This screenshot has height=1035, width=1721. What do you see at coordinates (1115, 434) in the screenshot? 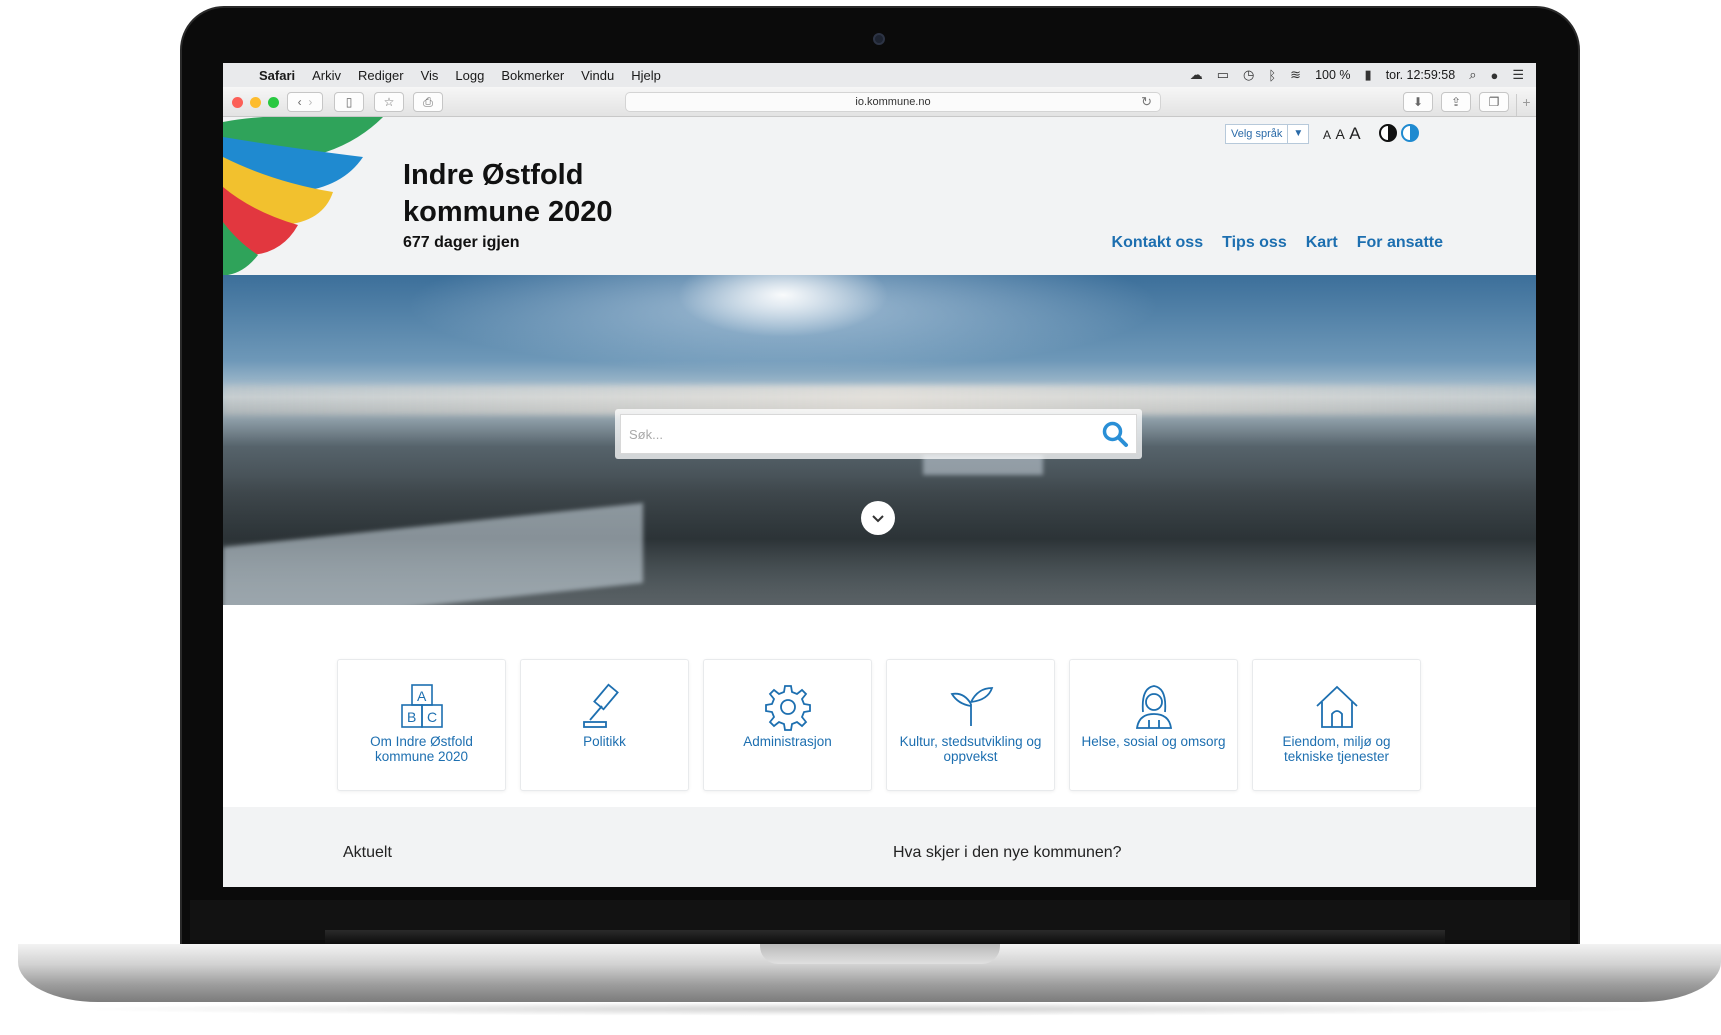
I see `search-icon` at bounding box center [1115, 434].